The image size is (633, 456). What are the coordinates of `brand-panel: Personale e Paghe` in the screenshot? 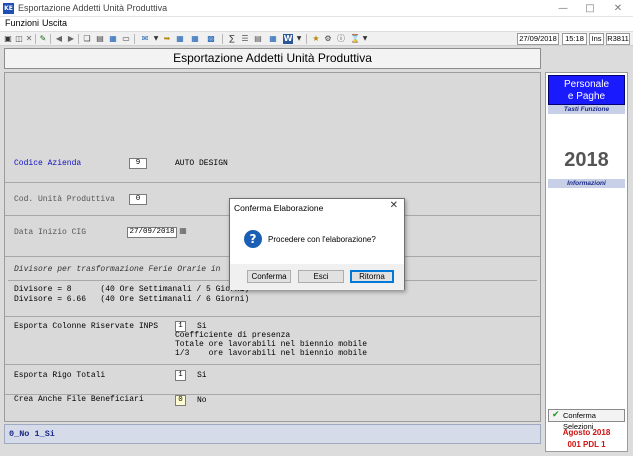 It's located at (586, 90).